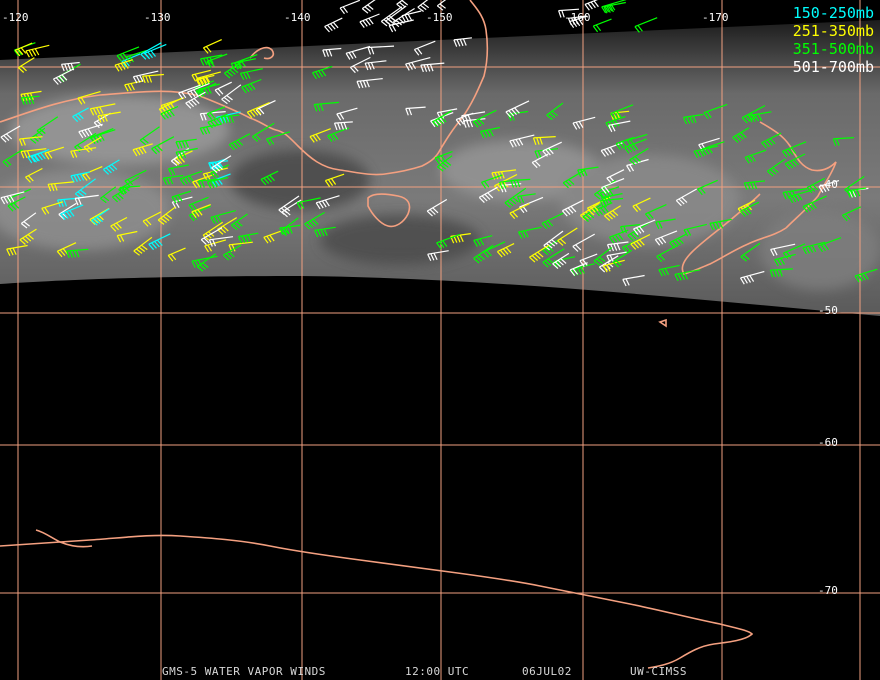 This screenshot has height=680, width=880. What do you see at coordinates (297, 17) in the screenshot?
I see `lon-label-140: -140` at bounding box center [297, 17].